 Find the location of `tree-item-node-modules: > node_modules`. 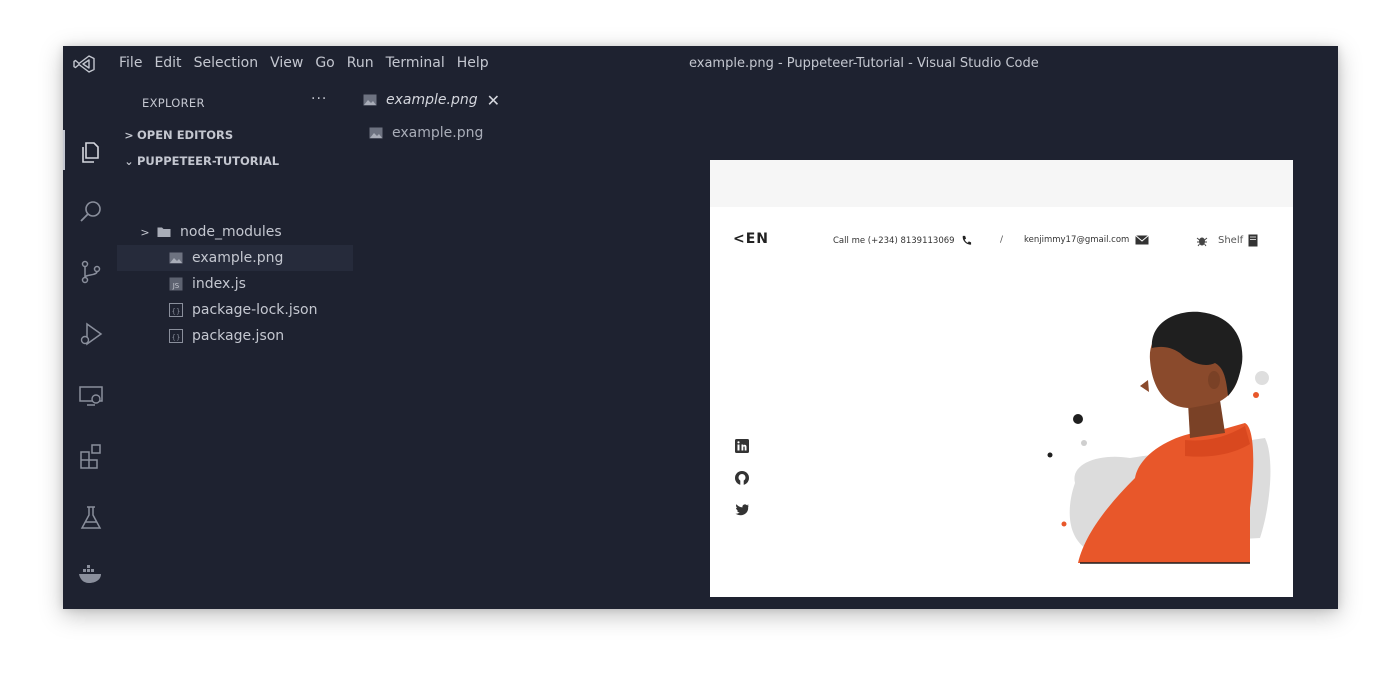

tree-item-node-modules: > node_modules is located at coordinates (235, 232).